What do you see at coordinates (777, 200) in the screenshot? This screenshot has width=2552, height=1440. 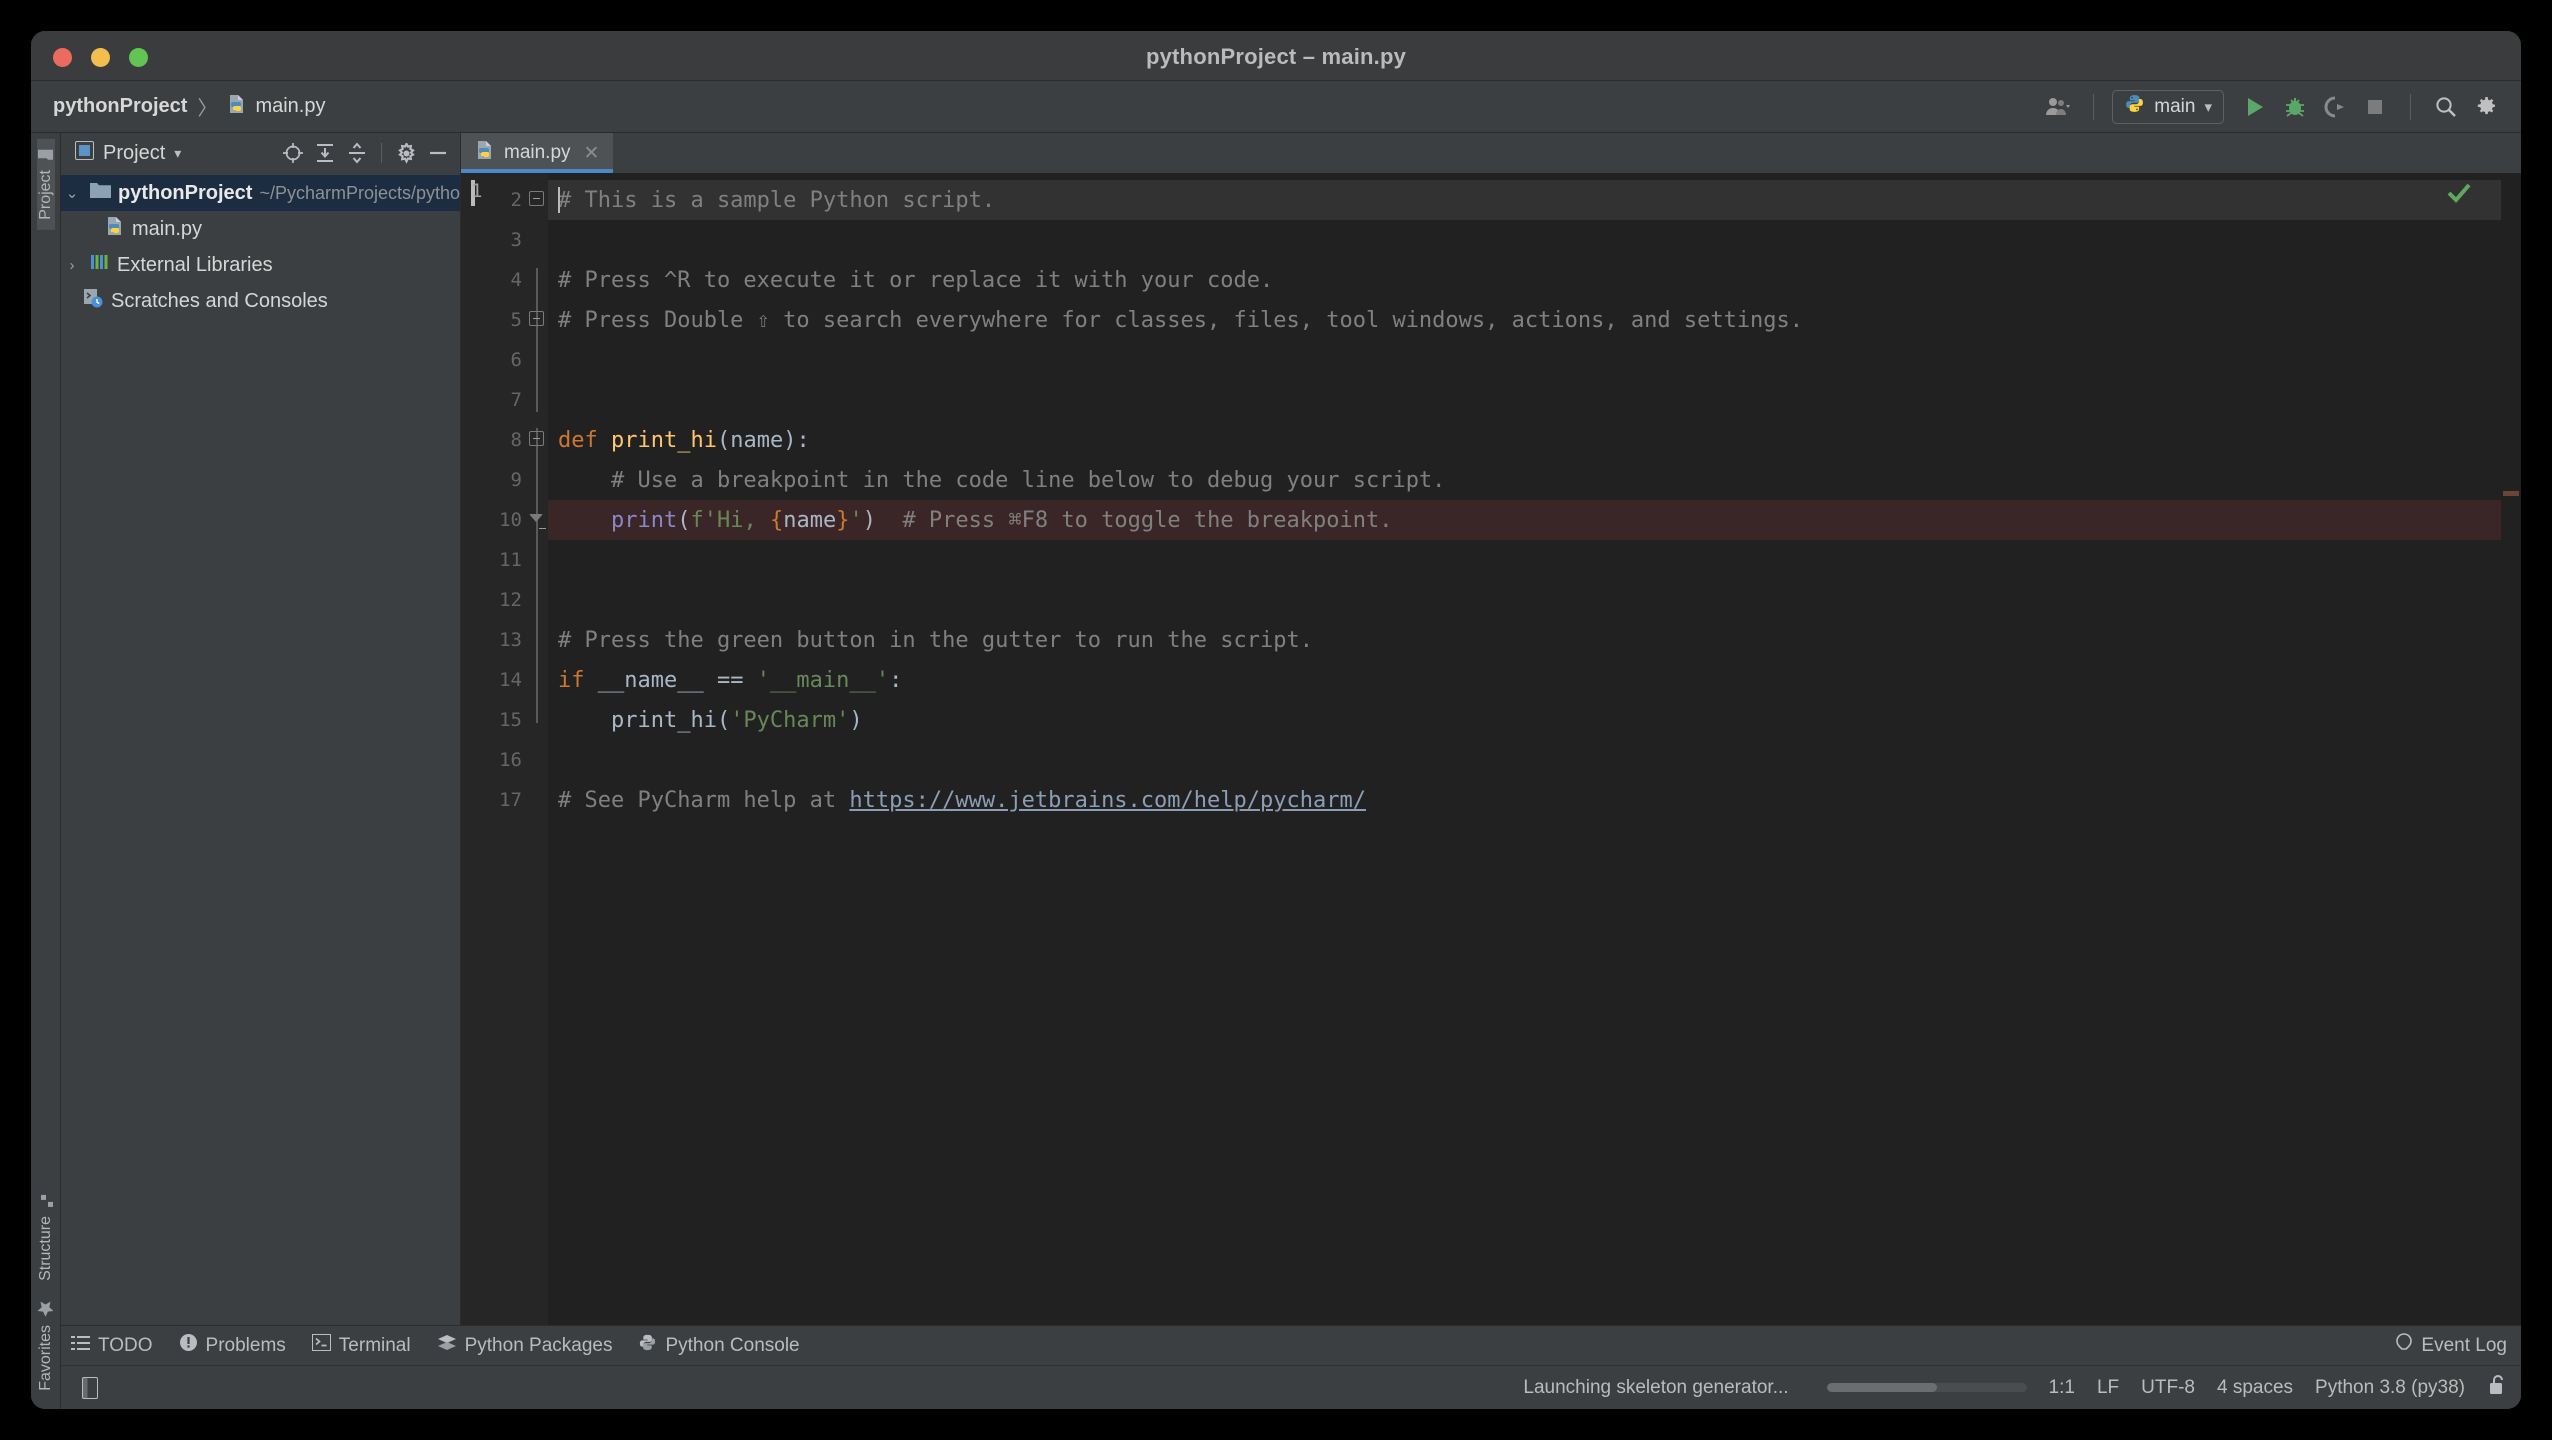 I see `code-line-text: # This is a sample Python script.` at bounding box center [777, 200].